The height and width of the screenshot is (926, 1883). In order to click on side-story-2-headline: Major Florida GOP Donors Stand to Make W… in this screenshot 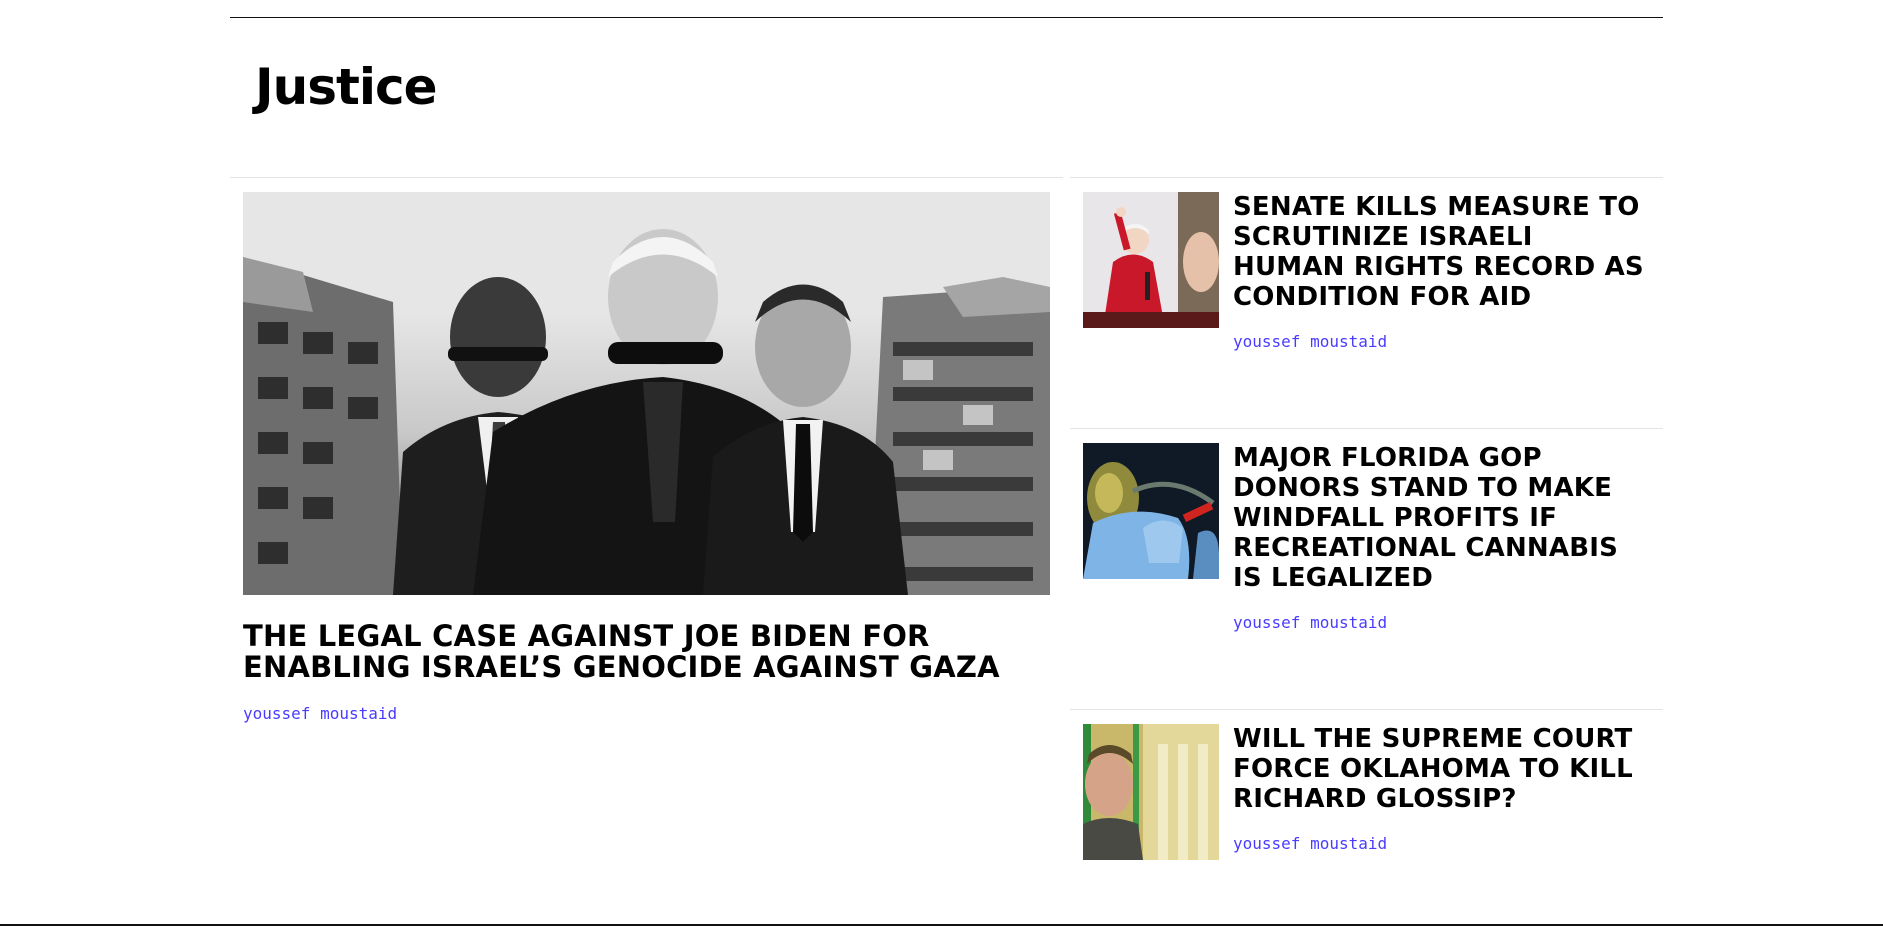, I will do `click(1443, 518)`.